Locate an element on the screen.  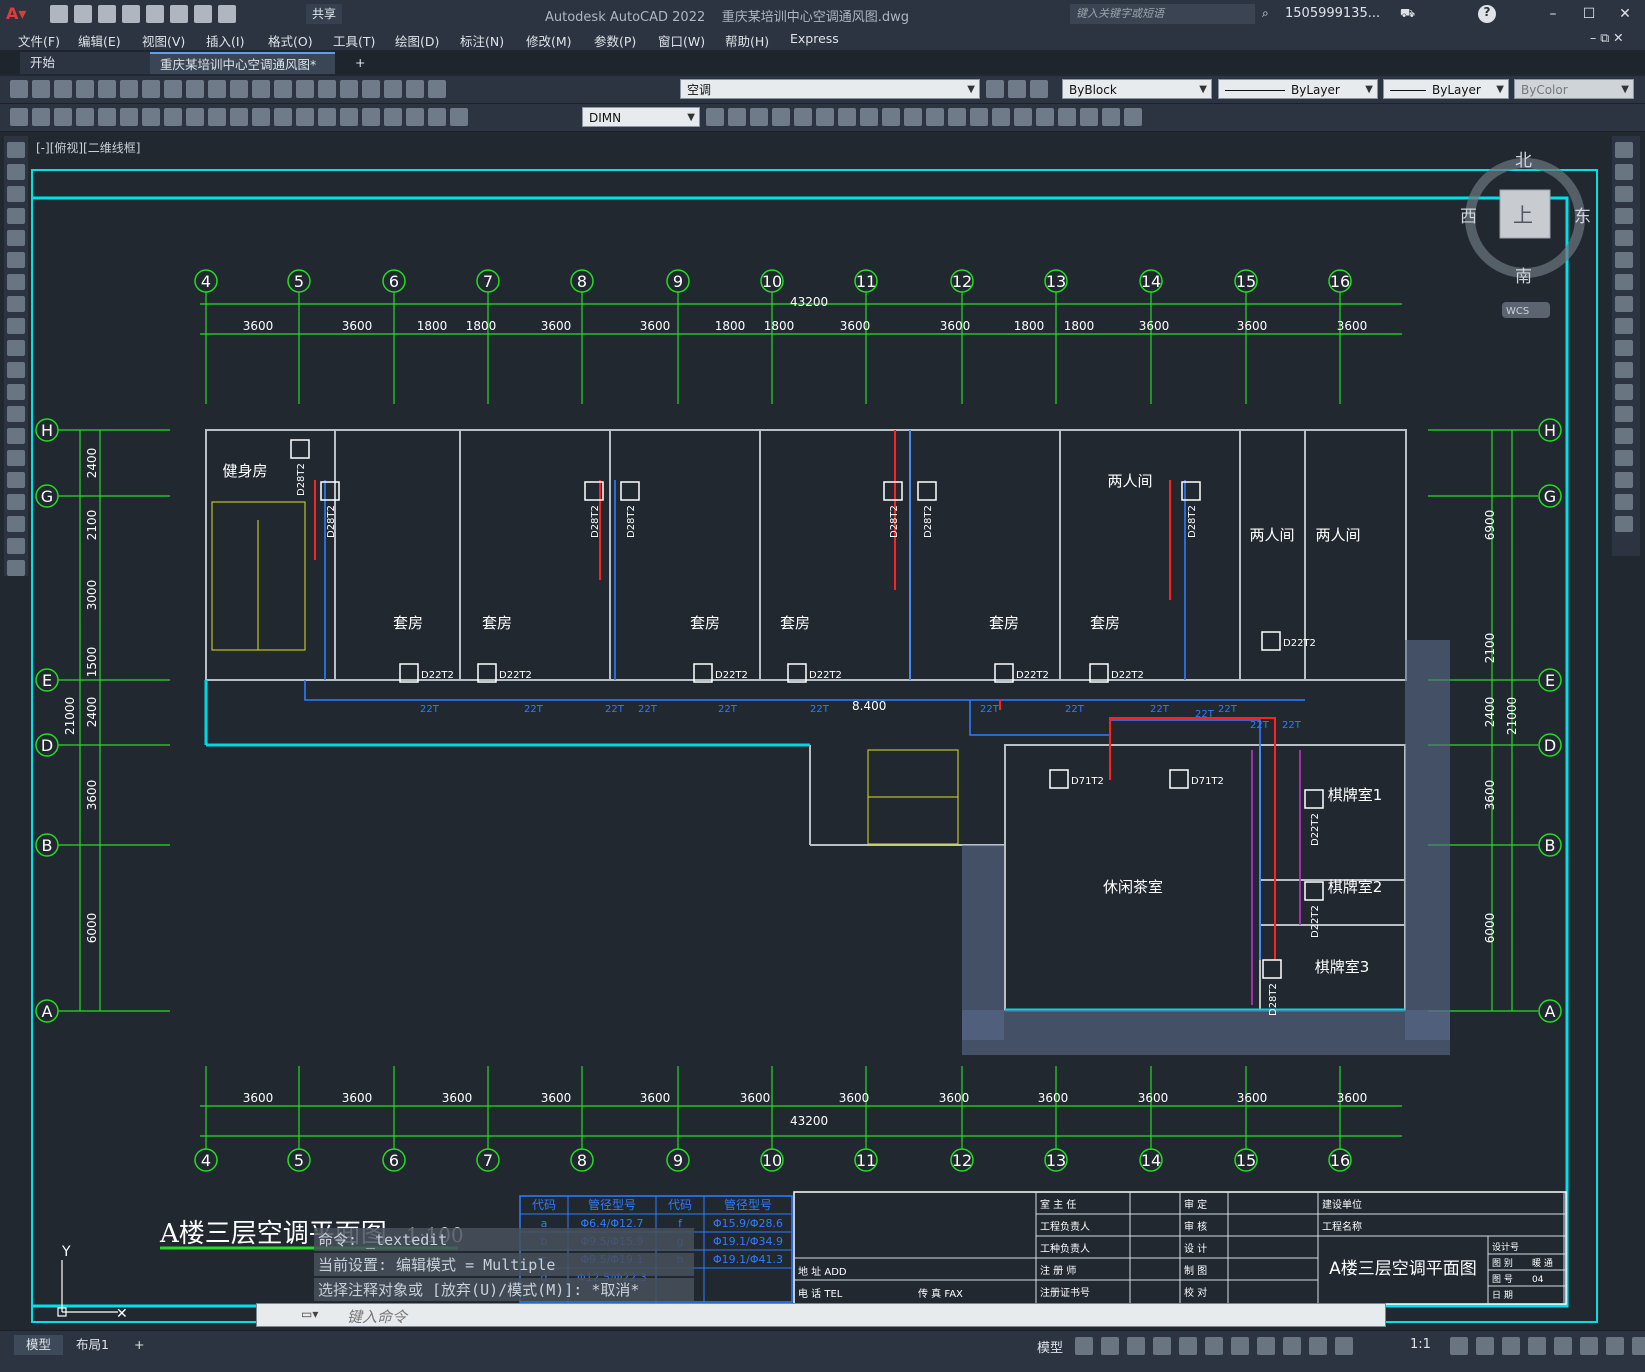
open-file-icon is located at coordinates (41, 89).